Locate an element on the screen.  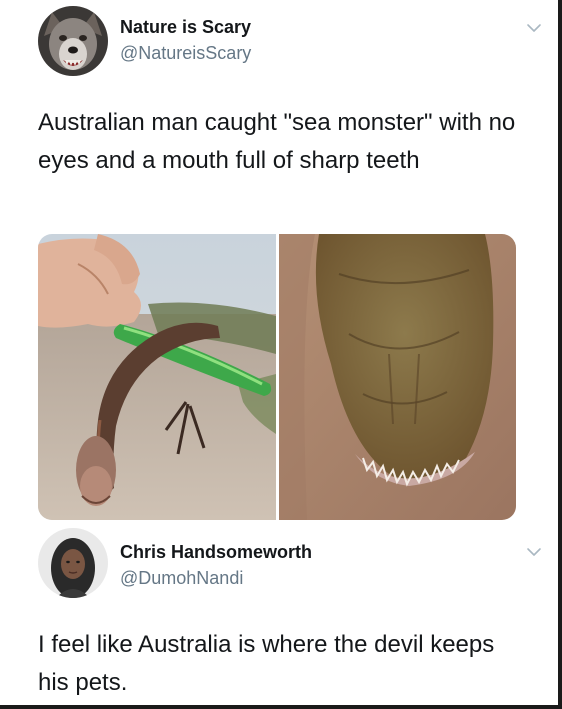
tweet2-header: Chris Handsomeworth @DumohNandi is located at coordinates (293, 563).